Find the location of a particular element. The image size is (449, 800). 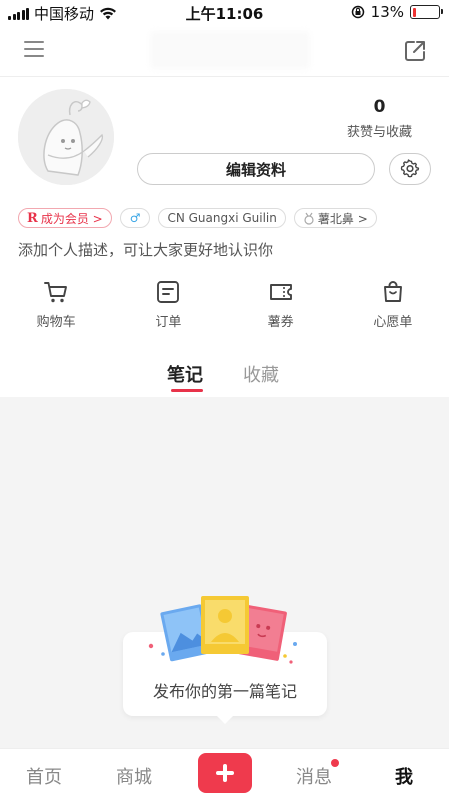

avatar is located at coordinates (66, 137).